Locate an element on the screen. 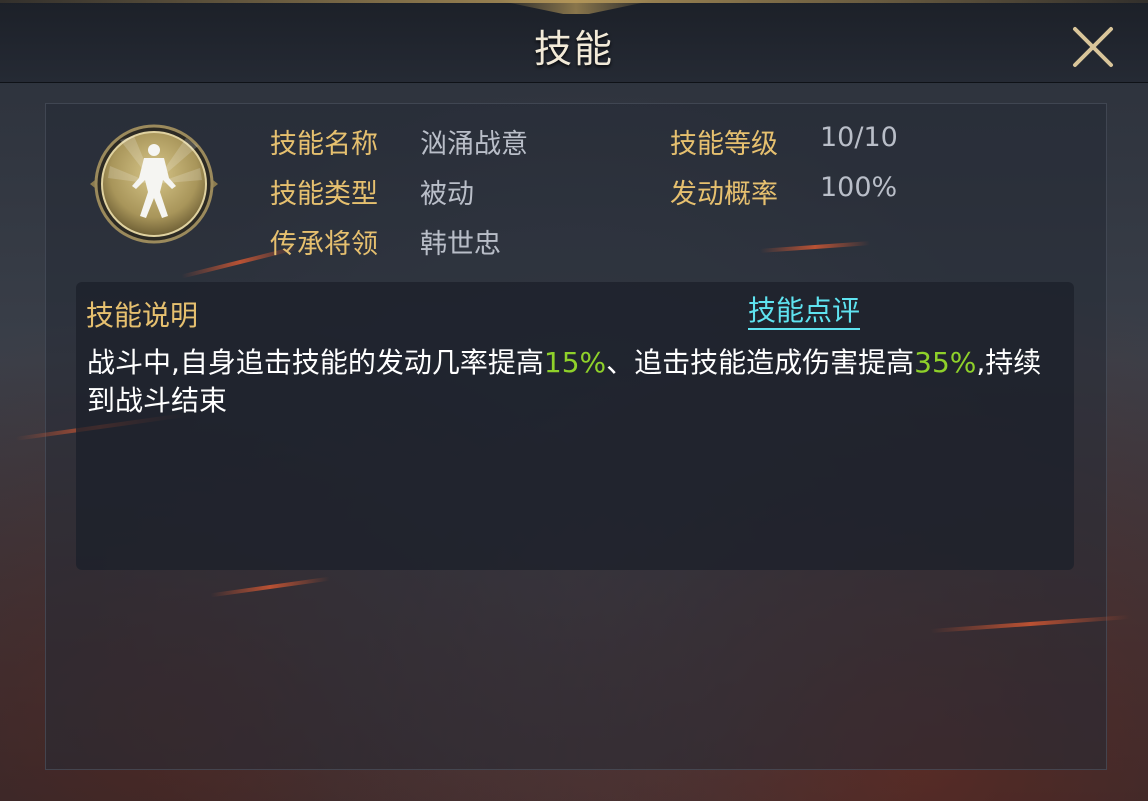 The image size is (1148, 801). skill-name-label: 技能名称 is located at coordinates (324, 144).